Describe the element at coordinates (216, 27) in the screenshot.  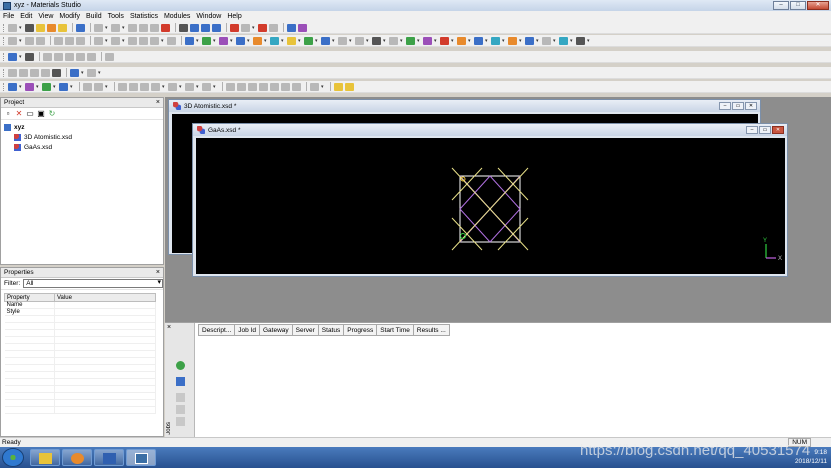
I see `translate-icon` at that location.